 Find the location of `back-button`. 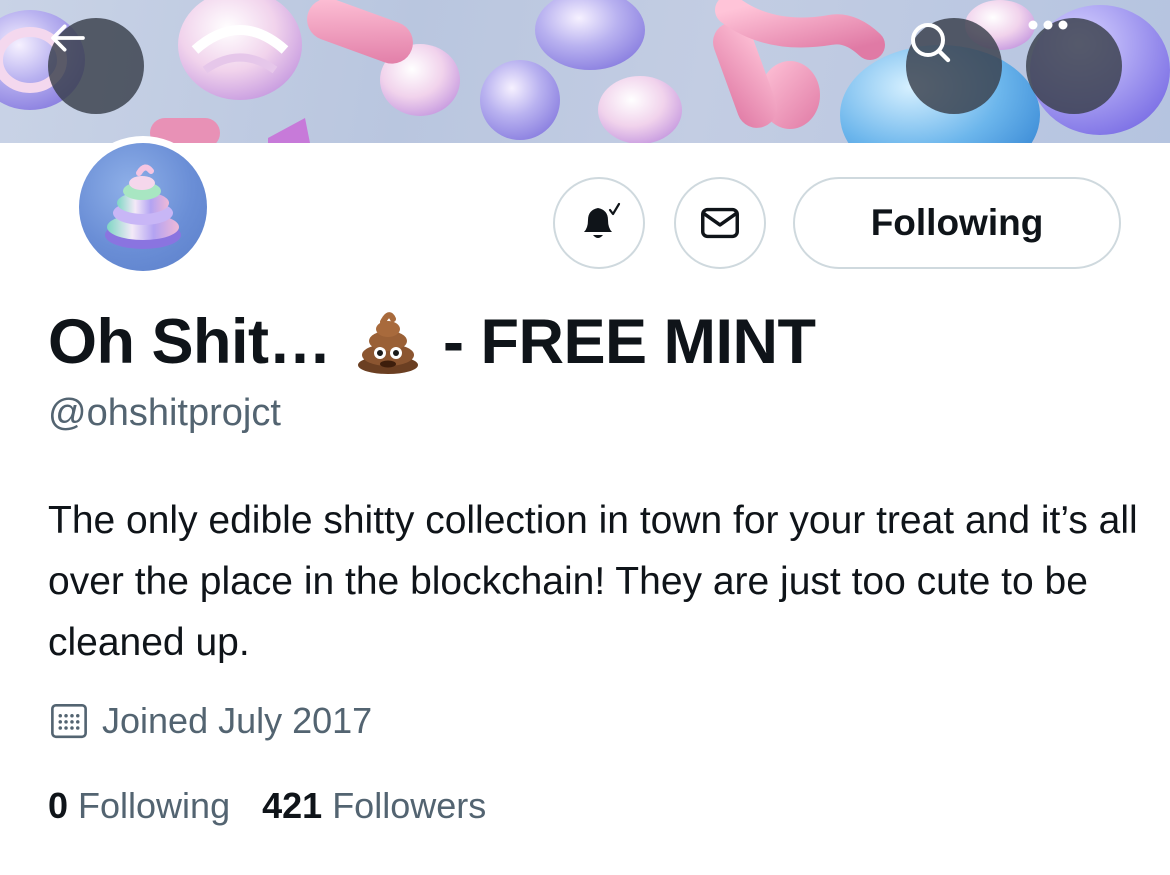

back-button is located at coordinates (96, 66).